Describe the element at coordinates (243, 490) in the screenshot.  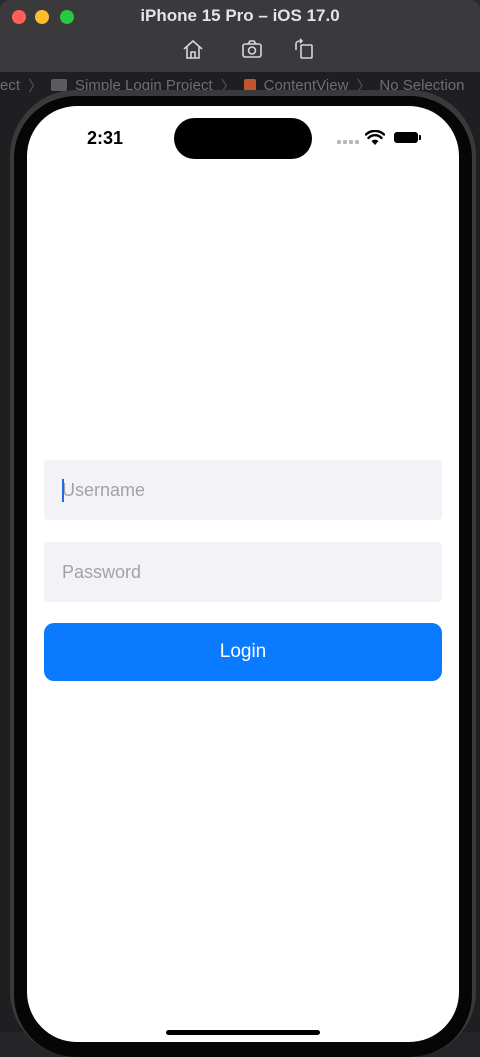
I see `username-field: Username` at that location.